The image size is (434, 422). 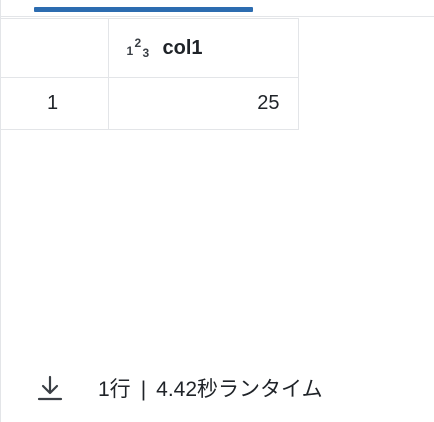 I want to click on table-row: 1 25, so click(x=149, y=103).